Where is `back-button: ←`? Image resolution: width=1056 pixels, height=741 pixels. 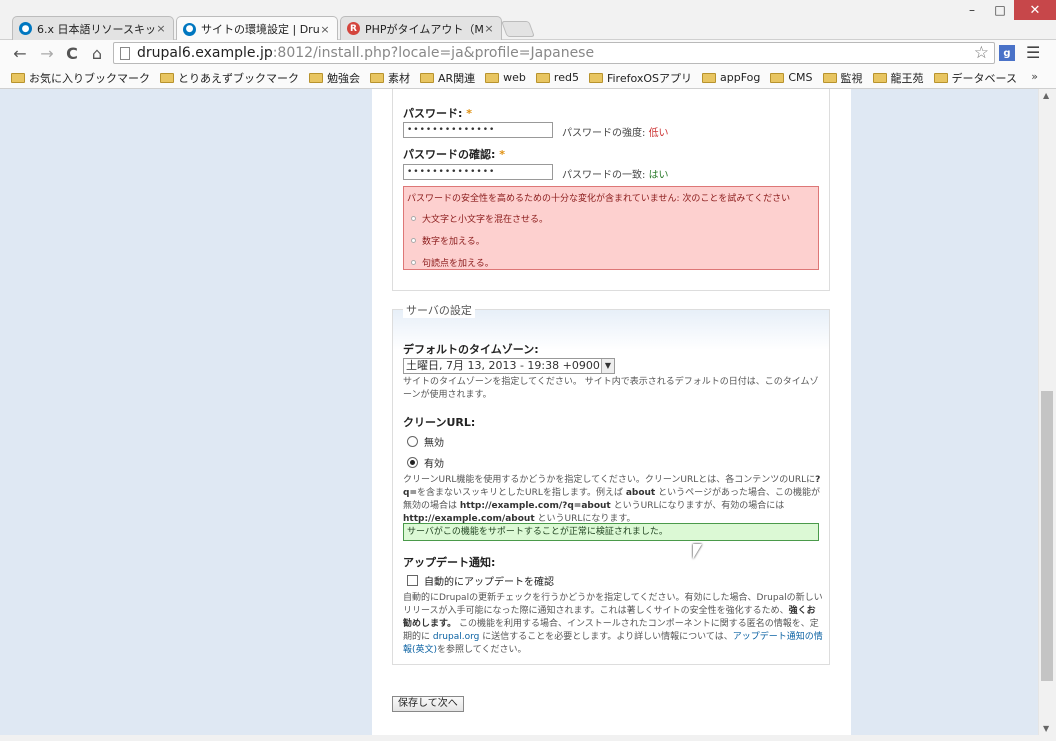 back-button: ← is located at coordinates (20, 53).